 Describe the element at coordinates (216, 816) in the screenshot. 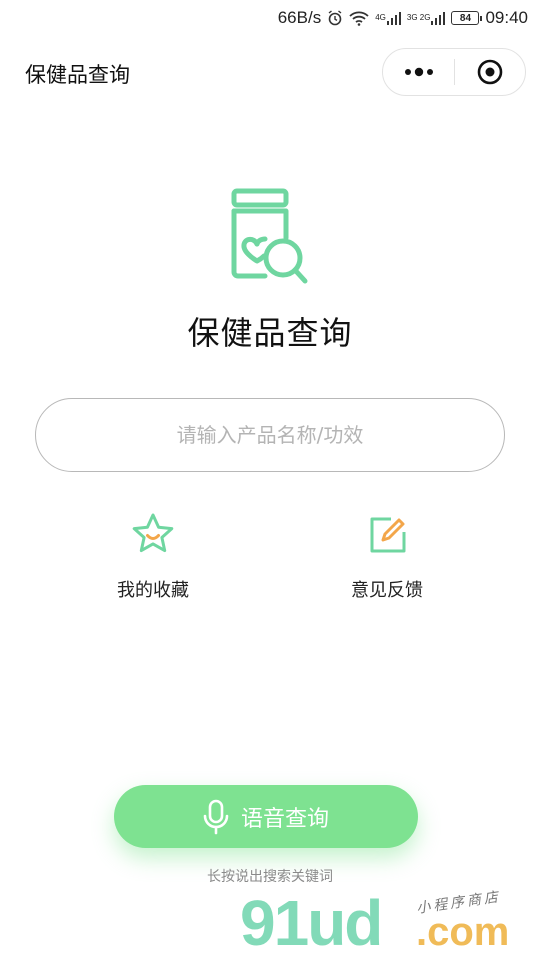

I see `microphone-icon` at that location.